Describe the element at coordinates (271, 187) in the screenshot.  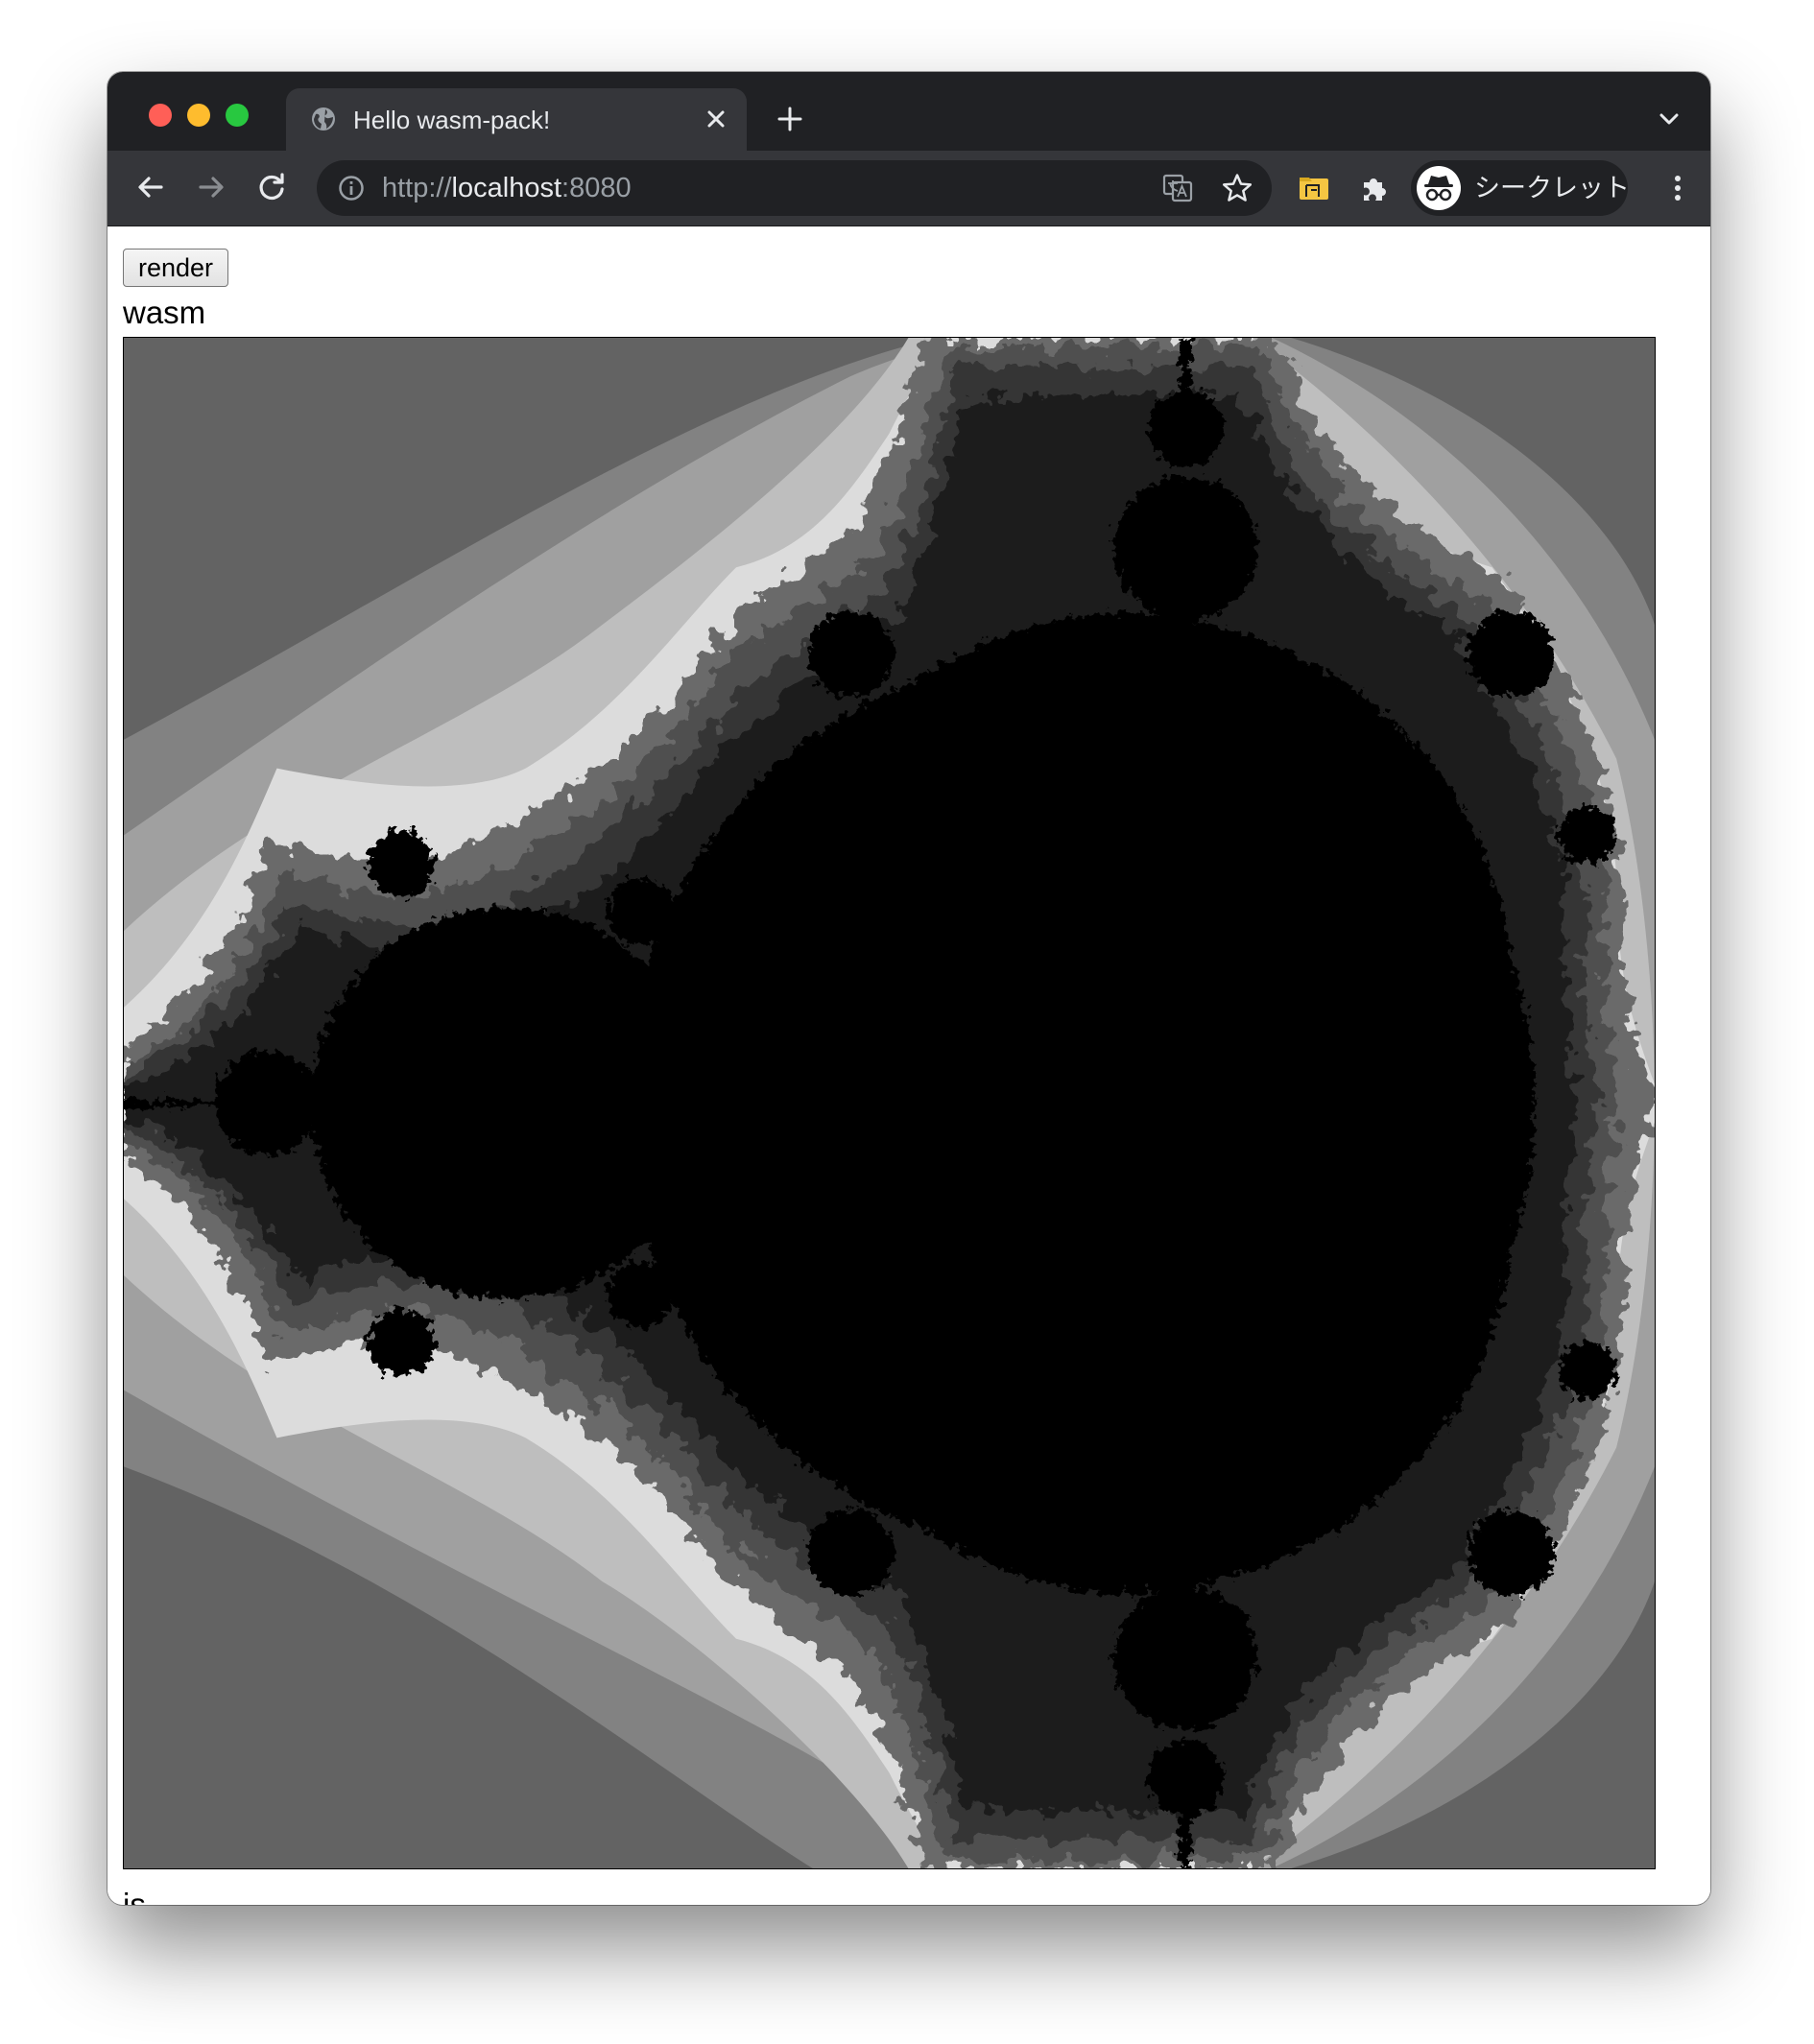
I see `reload-icon` at that location.